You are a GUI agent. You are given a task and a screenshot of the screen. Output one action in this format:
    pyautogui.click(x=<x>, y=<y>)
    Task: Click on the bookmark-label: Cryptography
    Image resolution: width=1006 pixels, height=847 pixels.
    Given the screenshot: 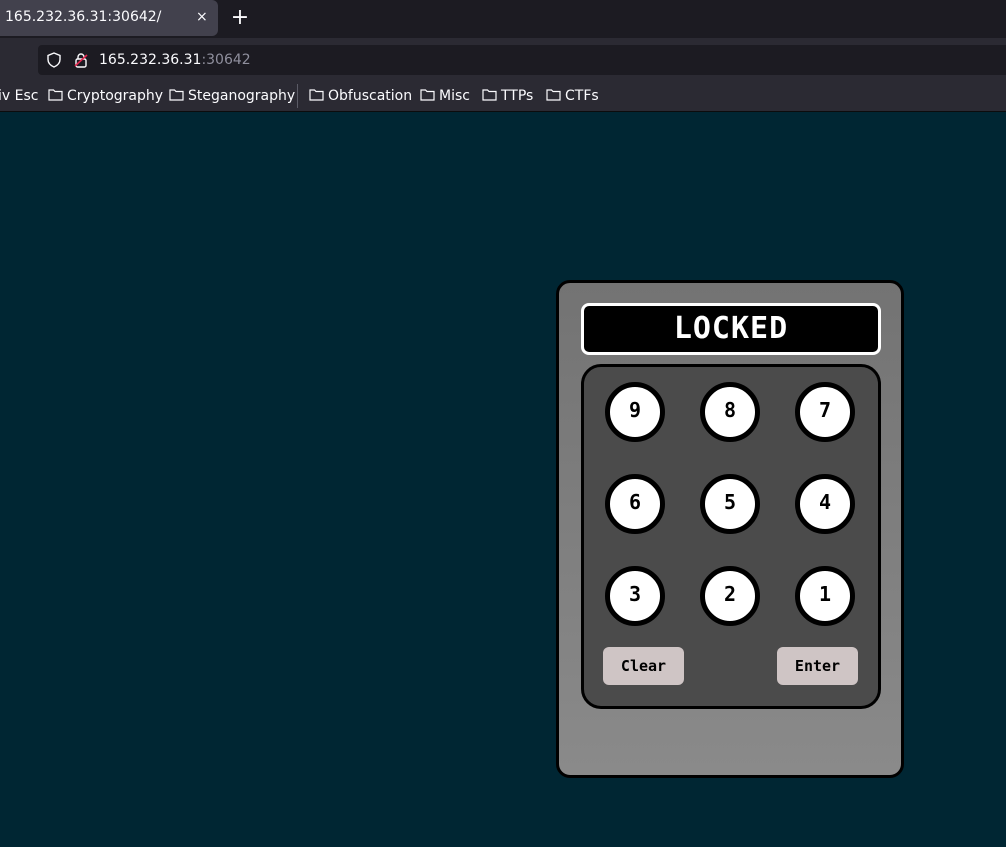 What is the action you would take?
    pyautogui.click(x=115, y=96)
    